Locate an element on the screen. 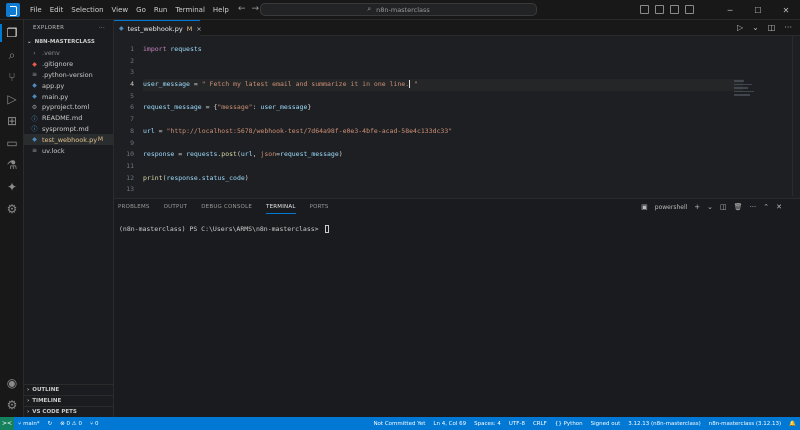 Image resolution: width=800 pixels, height=430 pixels. menu-edit: Edit is located at coordinates (57, 10).